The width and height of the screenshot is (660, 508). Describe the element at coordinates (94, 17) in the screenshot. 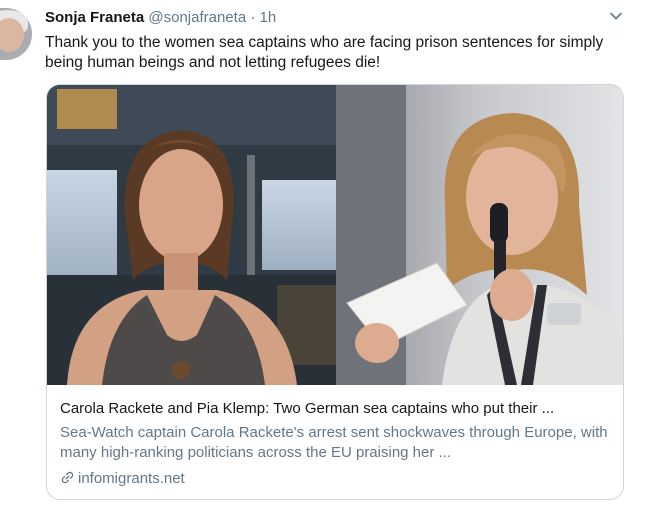

I see `author-name: Sonja Franeta` at that location.